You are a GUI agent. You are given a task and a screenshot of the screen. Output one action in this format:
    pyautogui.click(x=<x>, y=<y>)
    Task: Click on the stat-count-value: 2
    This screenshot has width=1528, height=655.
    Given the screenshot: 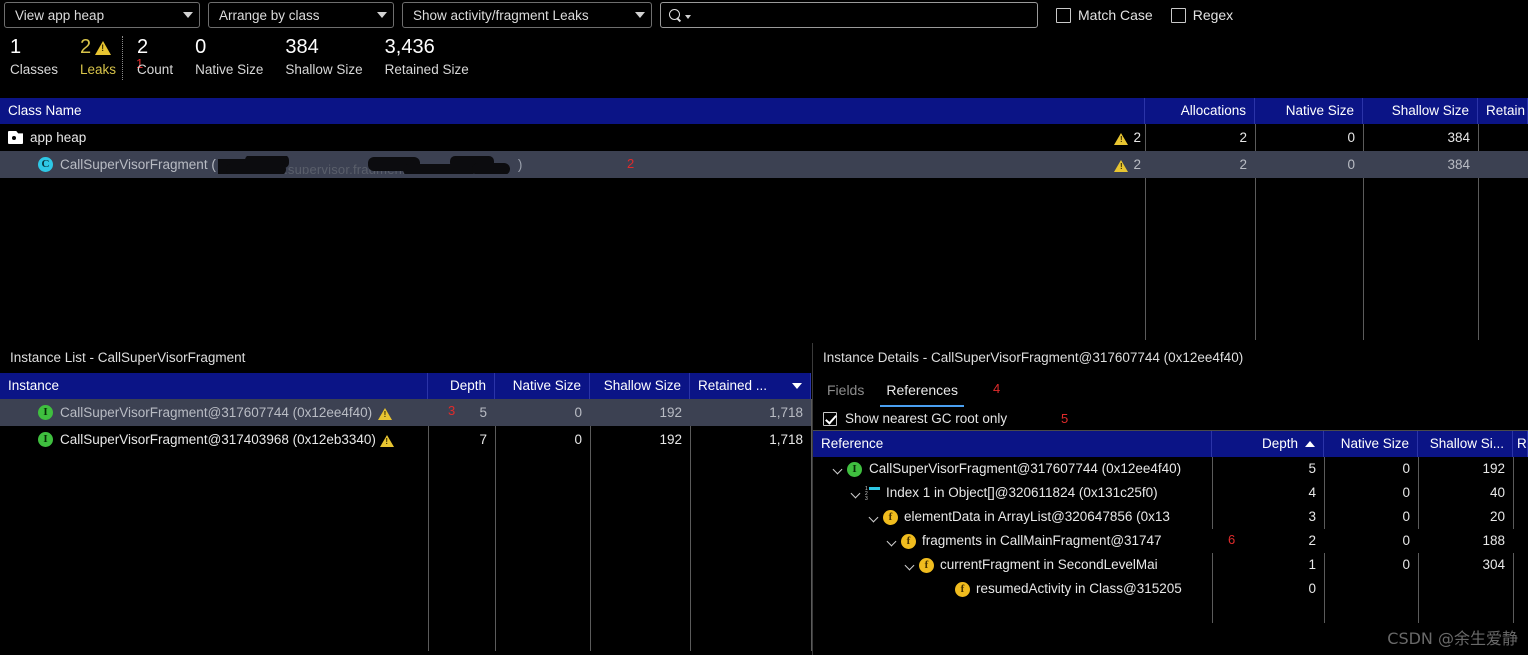 What is the action you would take?
    pyautogui.click(x=143, y=47)
    